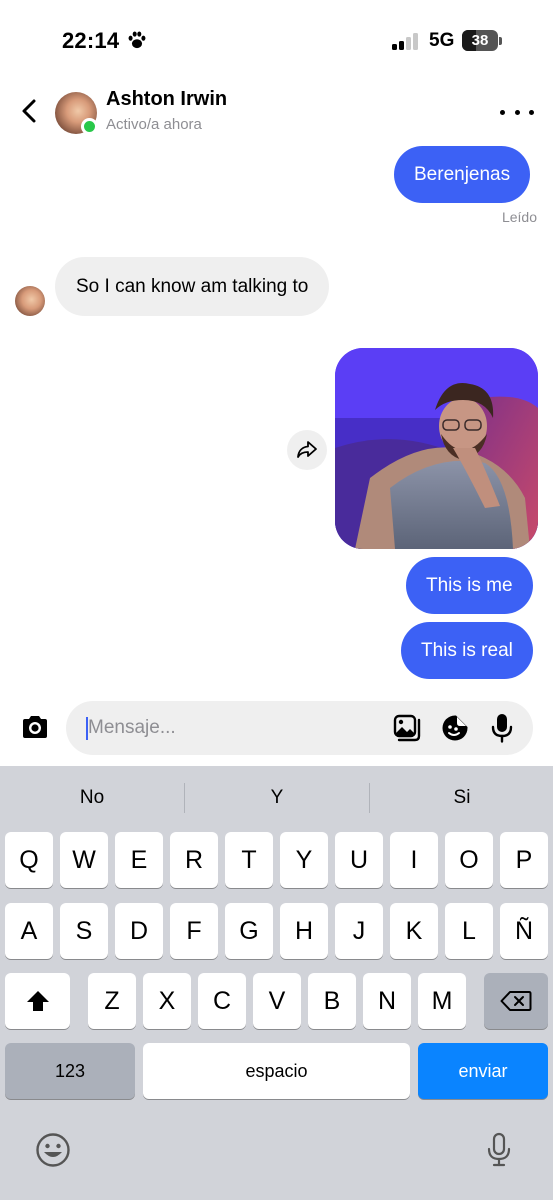 The width and height of the screenshot is (553, 1200). I want to click on voice-message-button, so click(502, 728).